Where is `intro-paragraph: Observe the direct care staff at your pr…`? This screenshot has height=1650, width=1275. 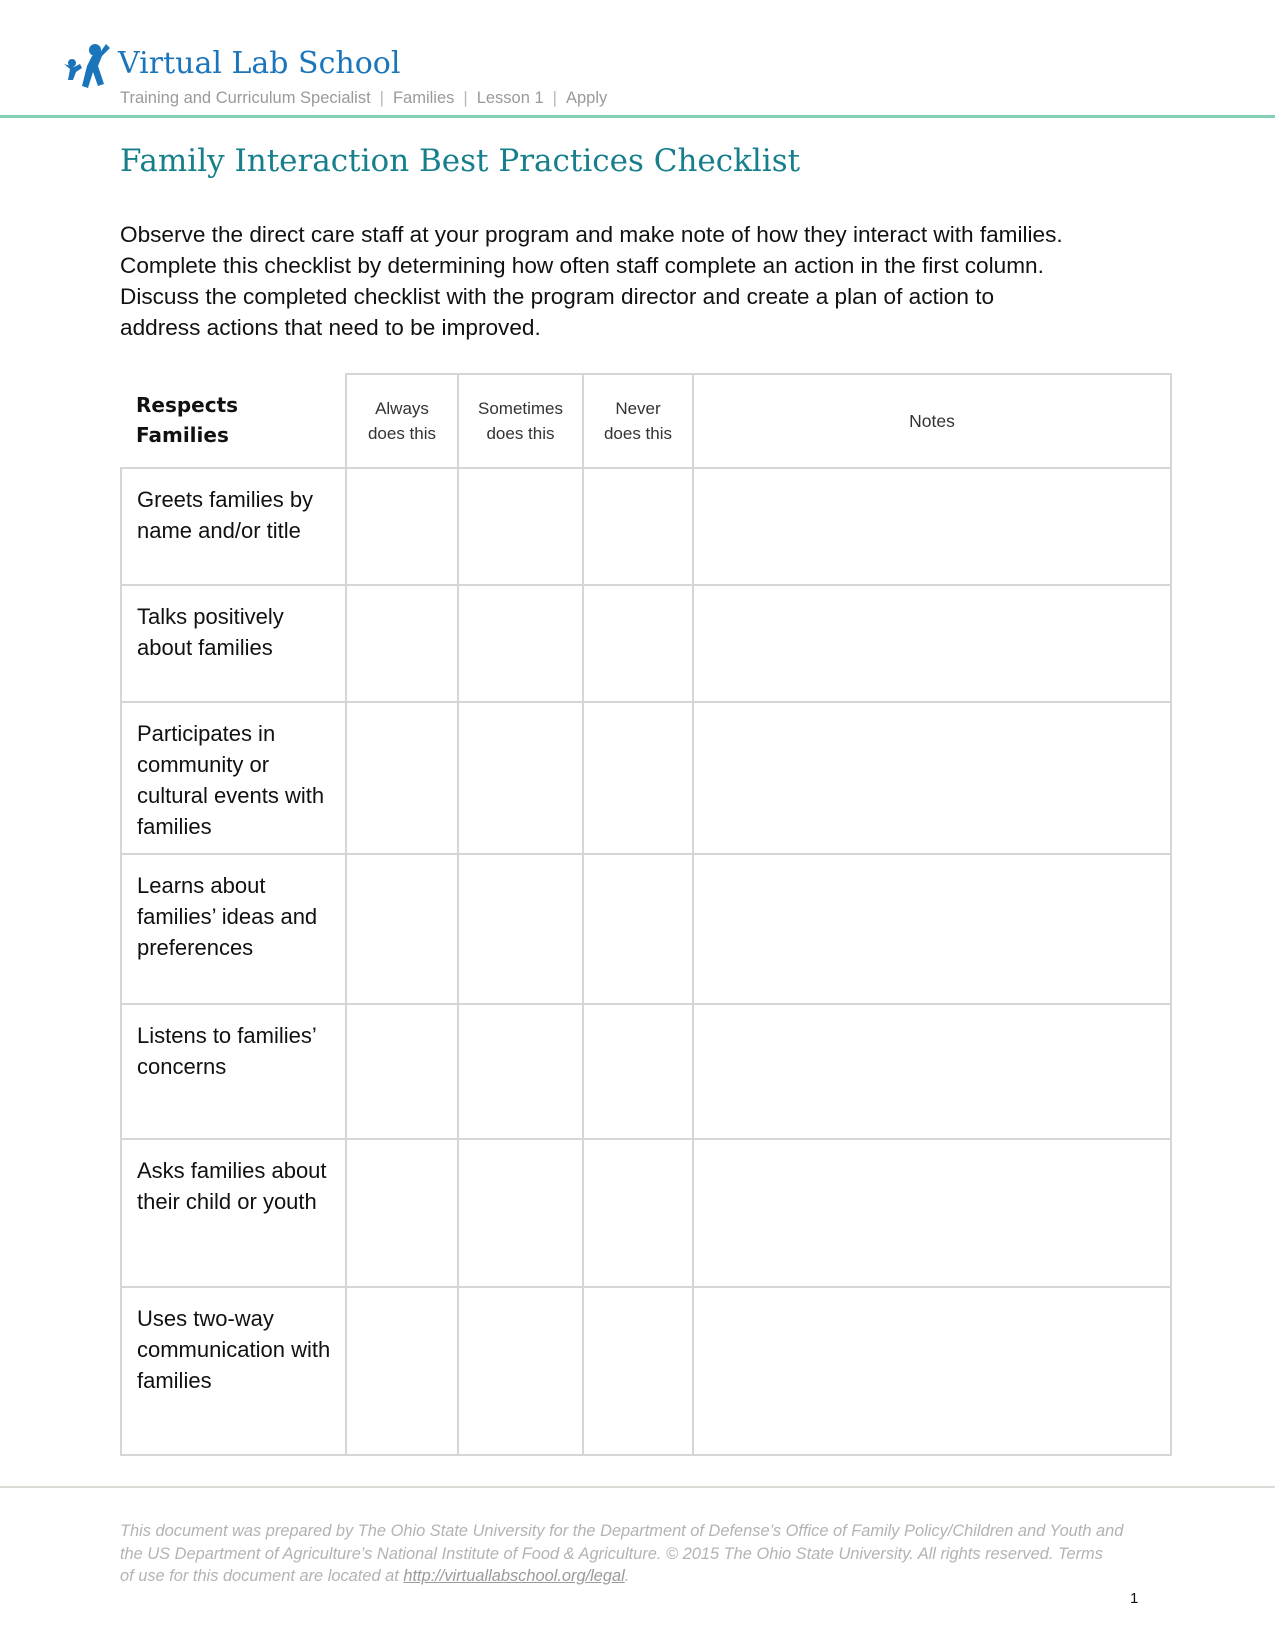 intro-paragraph: Observe the direct care staff at your pr… is located at coordinates (650, 281).